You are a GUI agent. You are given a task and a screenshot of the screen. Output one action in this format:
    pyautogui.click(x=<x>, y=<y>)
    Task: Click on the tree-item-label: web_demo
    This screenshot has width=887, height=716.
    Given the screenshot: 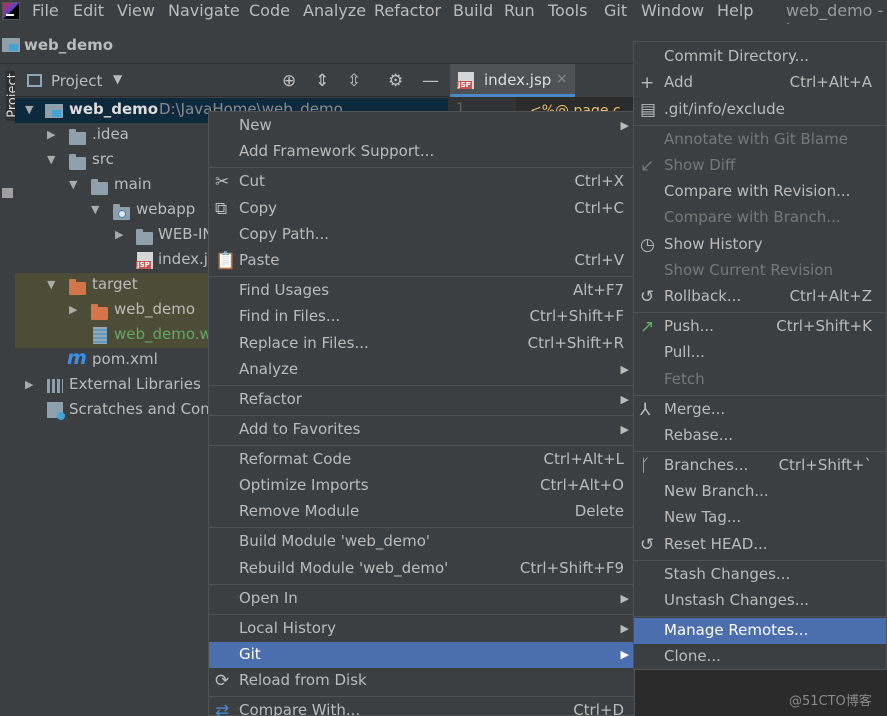 What is the action you would take?
    pyautogui.click(x=114, y=109)
    